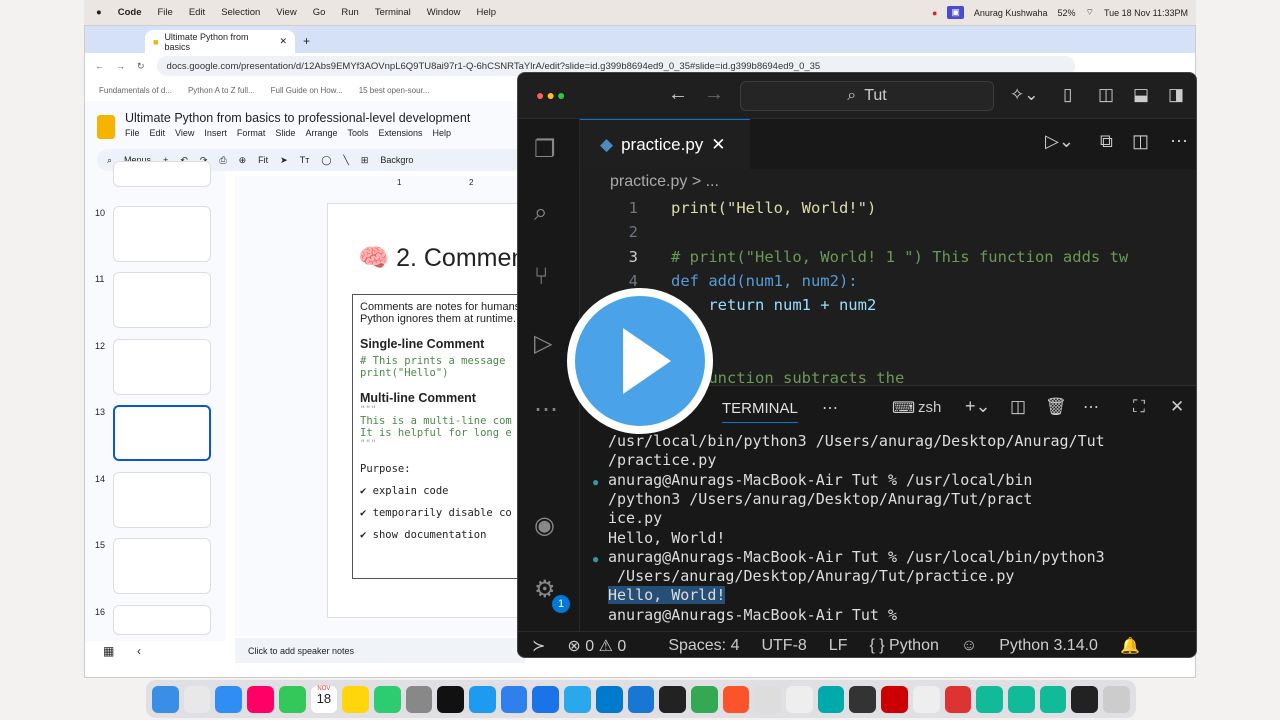  Describe the element at coordinates (830, 408) in the screenshot. I see `panel-more-icon: ⋯` at that location.